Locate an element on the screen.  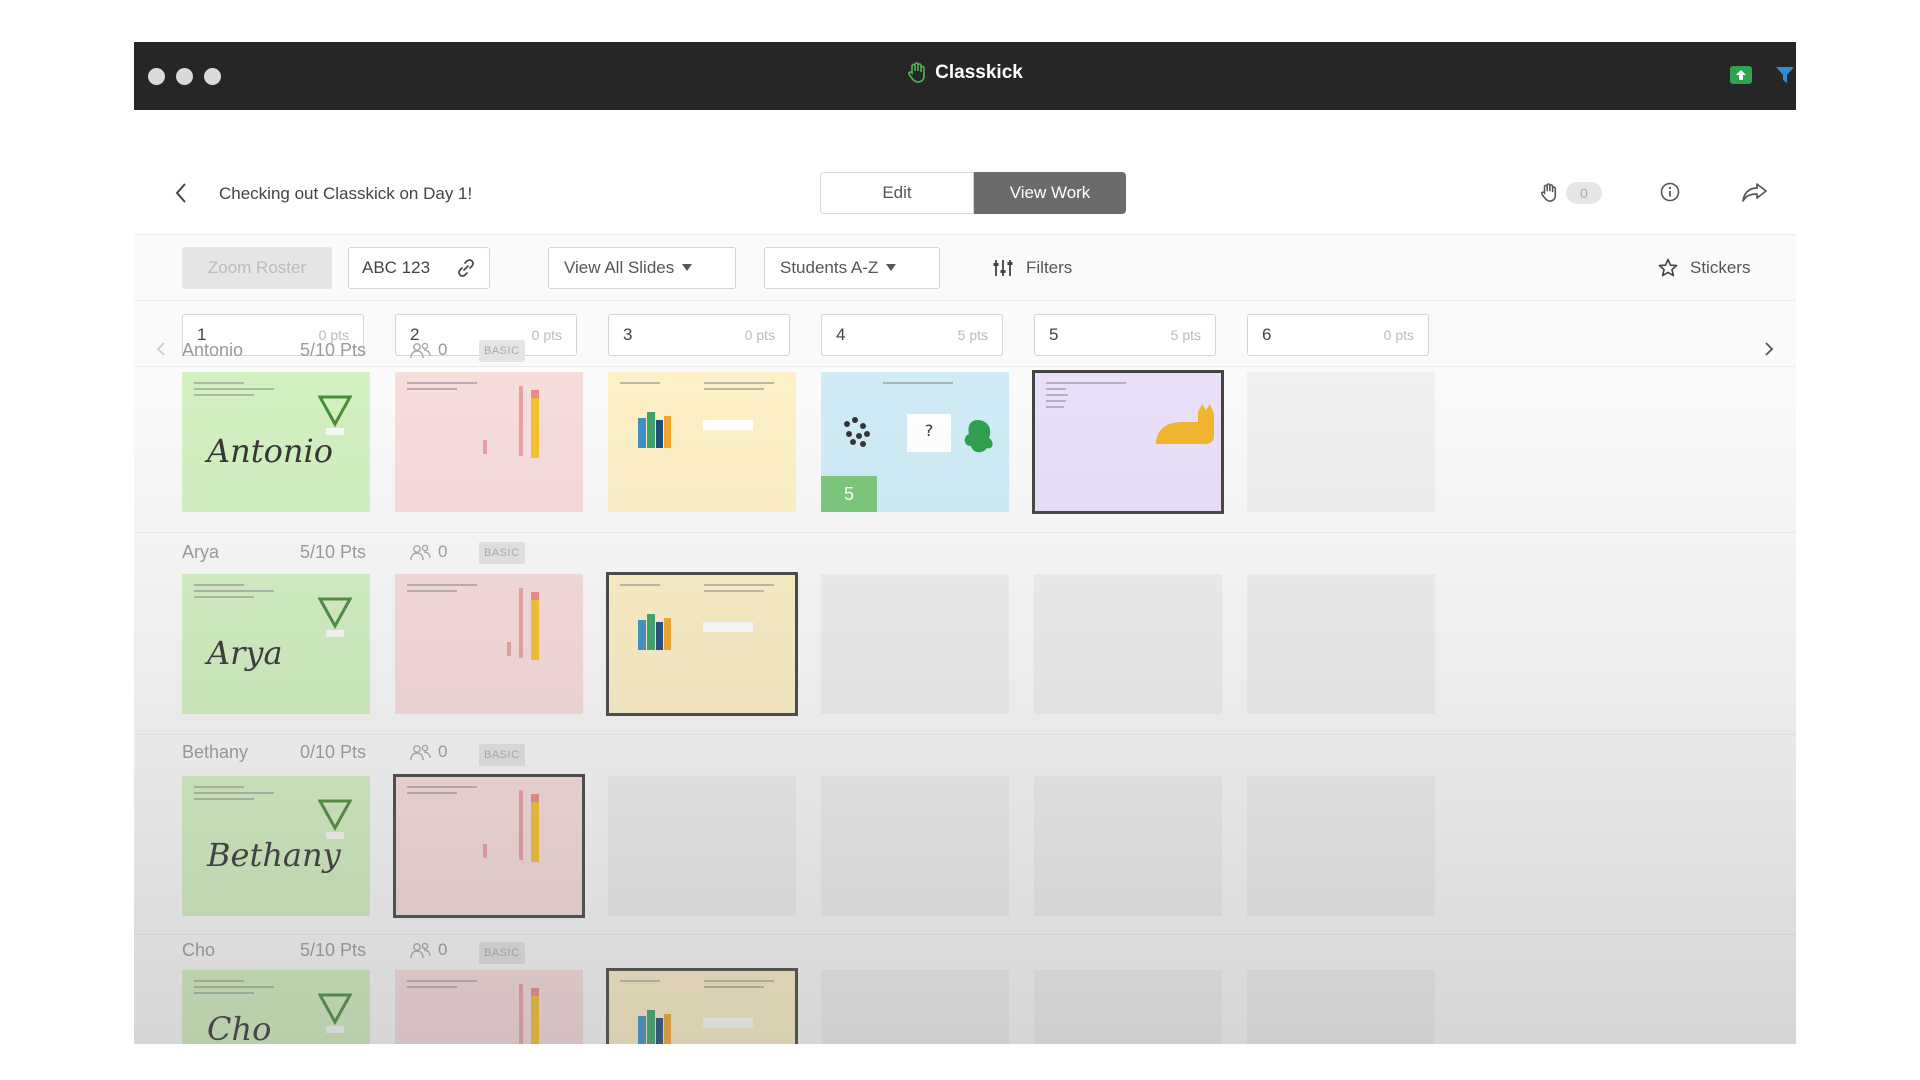
slide-tab-5: 5 5 pts is located at coordinates (1125, 335).